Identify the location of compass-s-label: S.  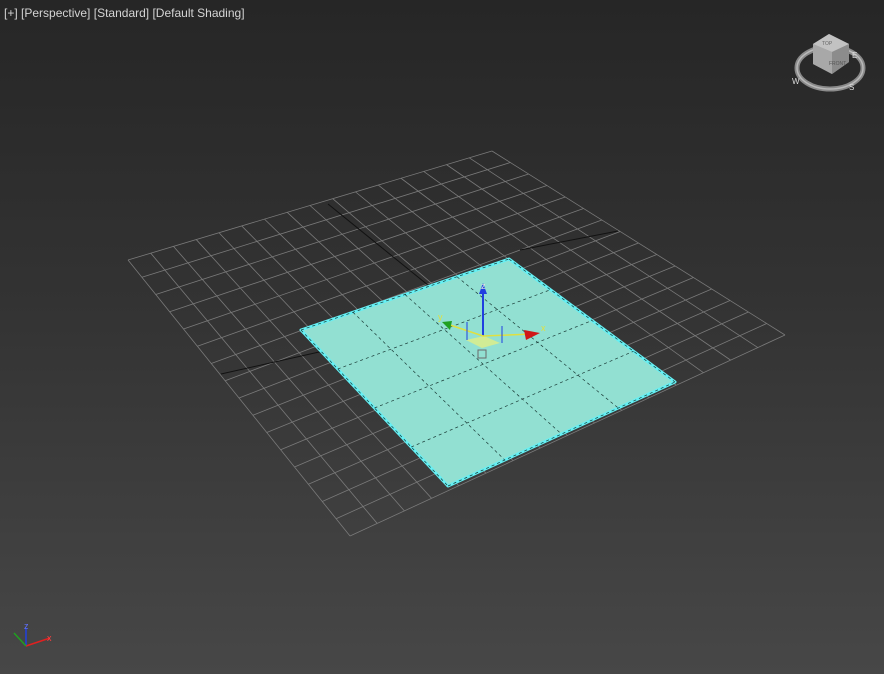
(851, 87).